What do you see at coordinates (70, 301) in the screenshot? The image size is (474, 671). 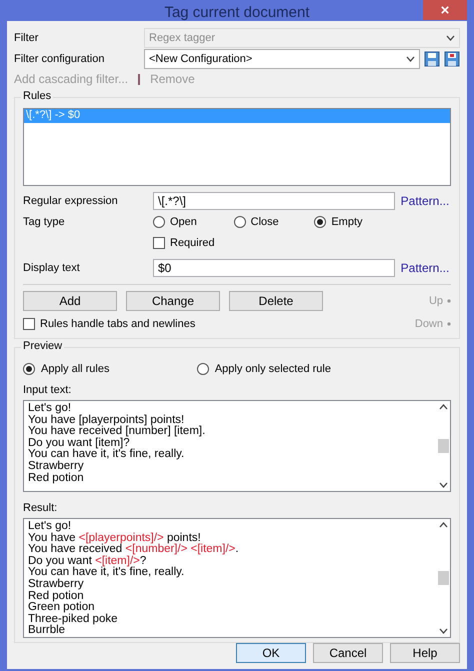 I see `rule-button: Add` at bounding box center [70, 301].